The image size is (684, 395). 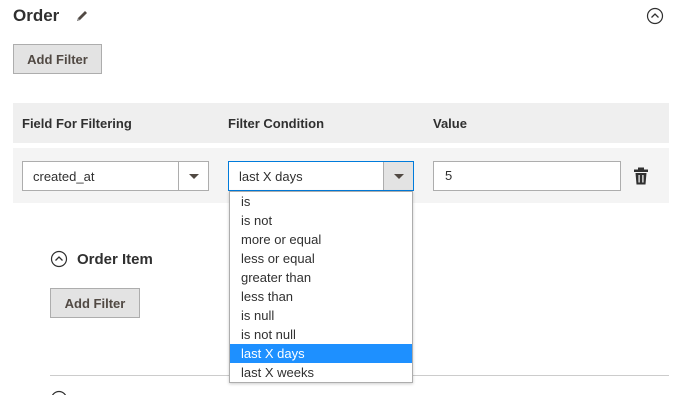 I want to click on dropdown-option: greater than, so click(x=321, y=277).